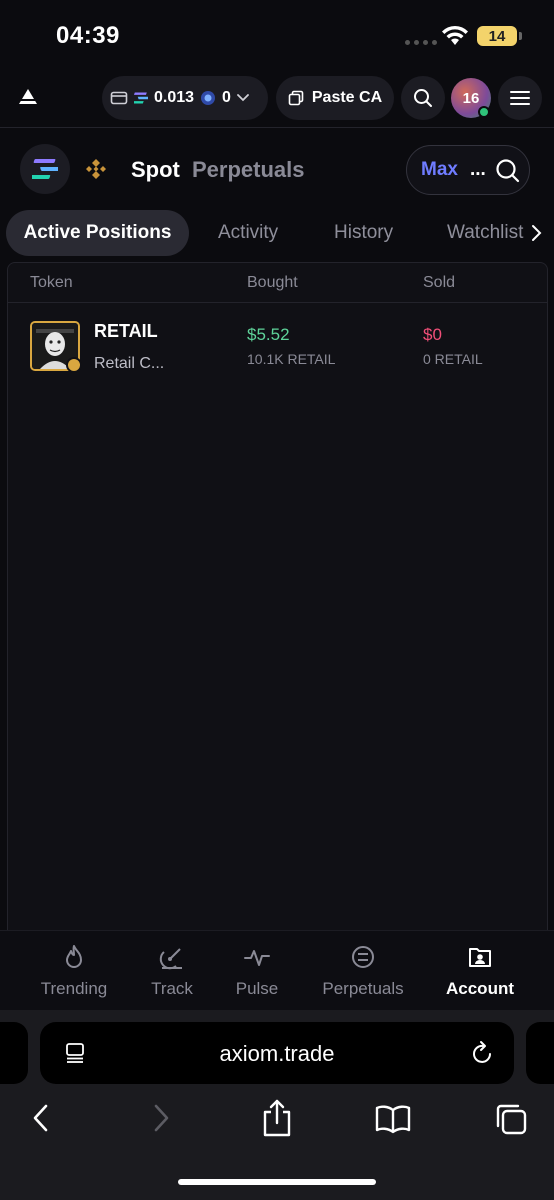 Image resolution: width=554 pixels, height=1200 pixels. Describe the element at coordinates (421, 42) in the screenshot. I see `cellular-signal-icon` at that location.